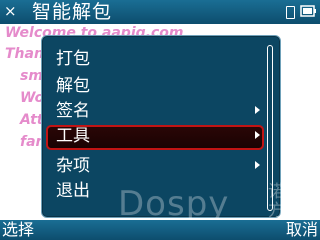  Describe the element at coordinates (73, 59) in the screenshot. I see `menu-item-label: 打包` at that location.